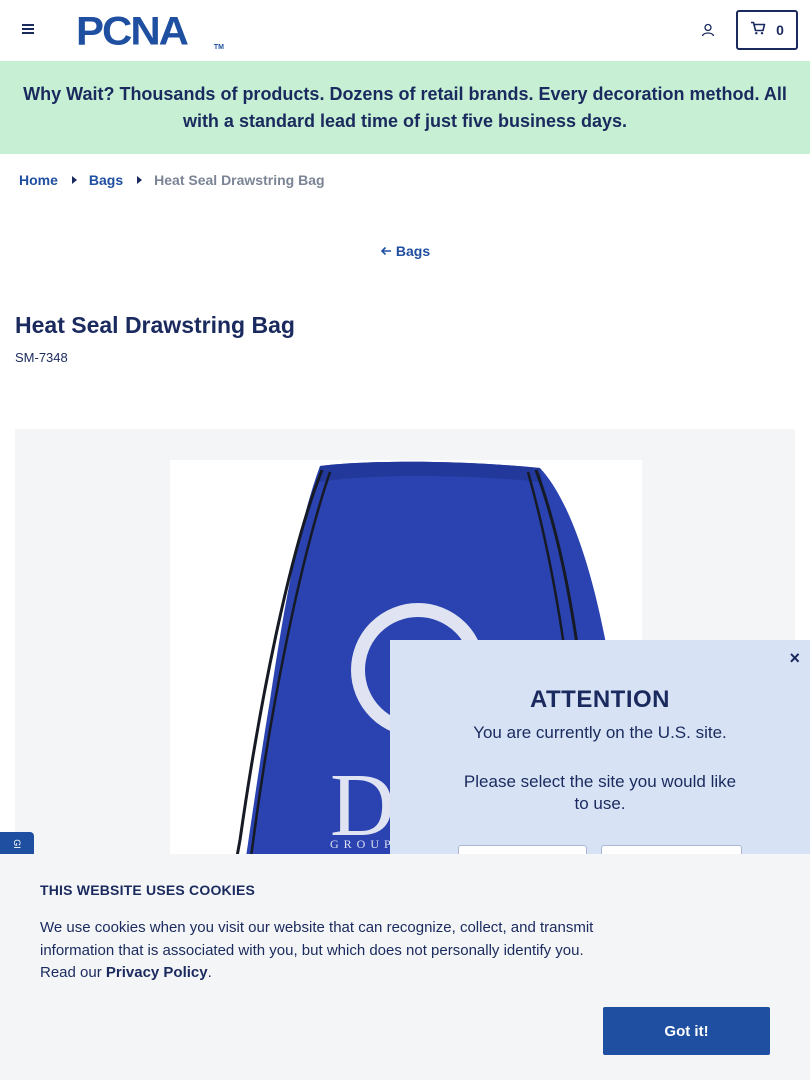  What do you see at coordinates (794, 658) in the screenshot?
I see `close-icon: ×` at bounding box center [794, 658].